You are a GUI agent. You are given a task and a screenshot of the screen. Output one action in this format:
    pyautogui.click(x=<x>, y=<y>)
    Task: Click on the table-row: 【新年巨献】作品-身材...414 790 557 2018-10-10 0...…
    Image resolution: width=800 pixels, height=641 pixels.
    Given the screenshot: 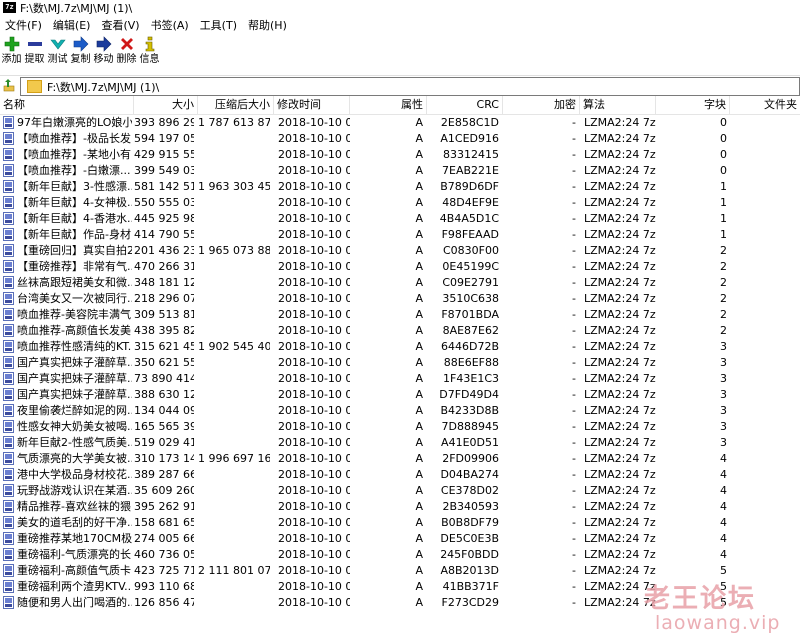 What is the action you would take?
    pyautogui.click(x=400, y=235)
    